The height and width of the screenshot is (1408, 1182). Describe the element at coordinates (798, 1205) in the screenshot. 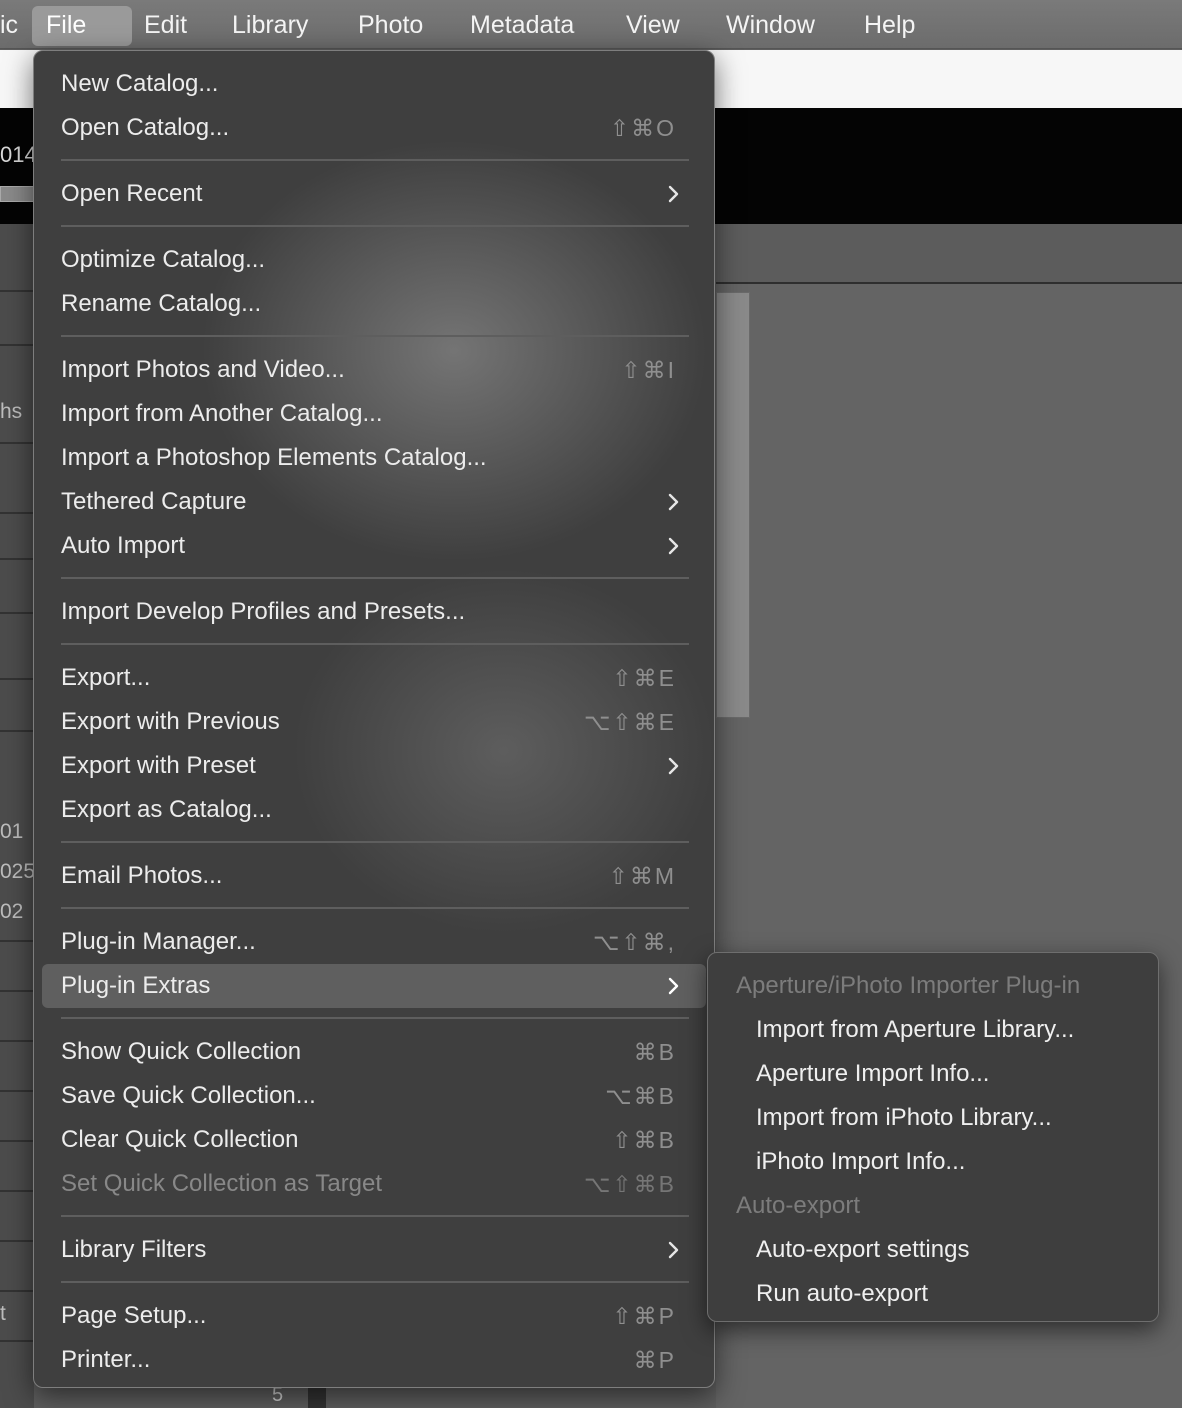

I see `submenu-section-header: Auto-export` at that location.